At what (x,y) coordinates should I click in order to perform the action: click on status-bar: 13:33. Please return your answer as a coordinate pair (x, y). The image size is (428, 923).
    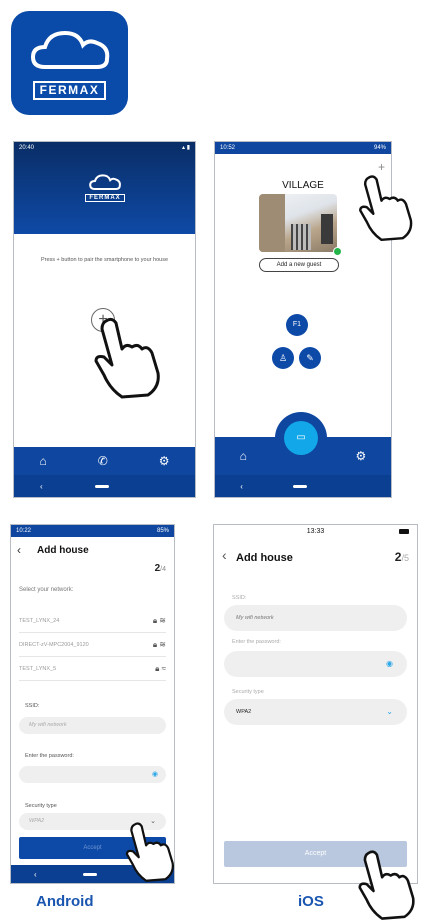
    Looking at the image, I should click on (315, 532).